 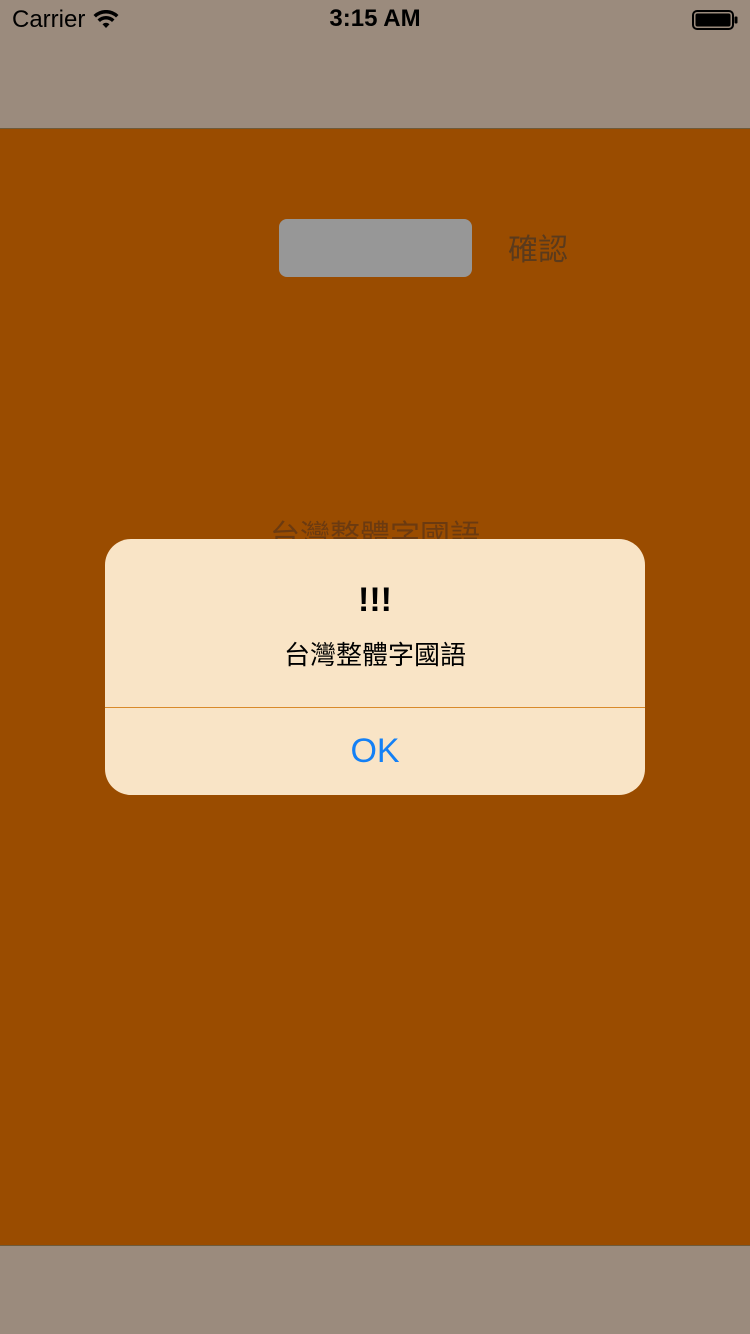 I want to click on alert-title: !!!, so click(x=375, y=600).